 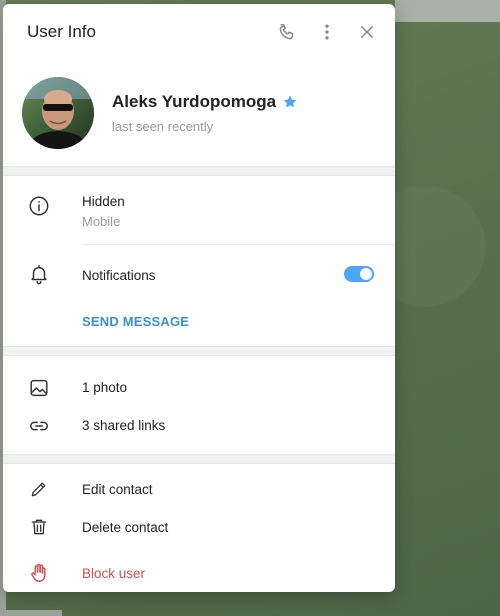 I want to click on pencil-icon, so click(x=39, y=489).